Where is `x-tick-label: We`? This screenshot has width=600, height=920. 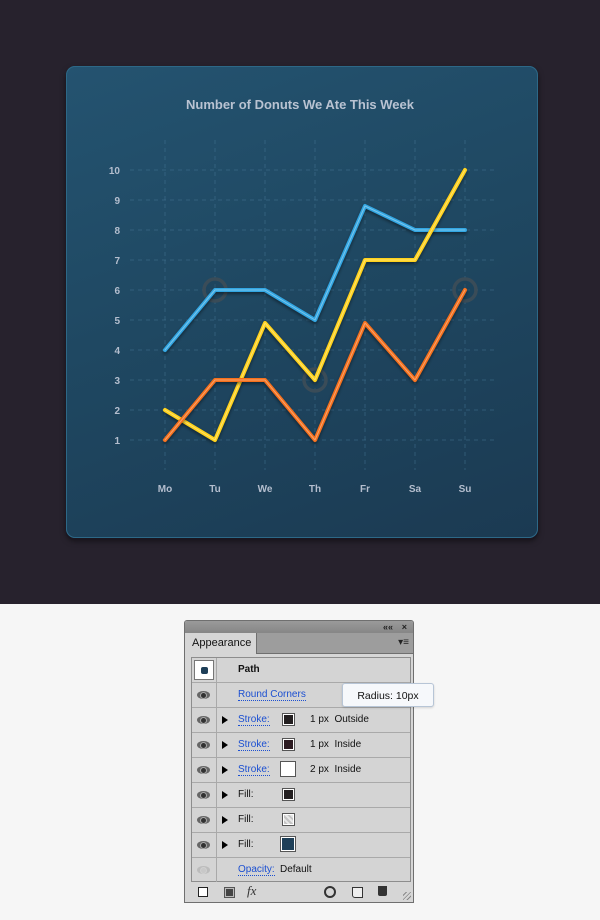 x-tick-label: We is located at coordinates (265, 489).